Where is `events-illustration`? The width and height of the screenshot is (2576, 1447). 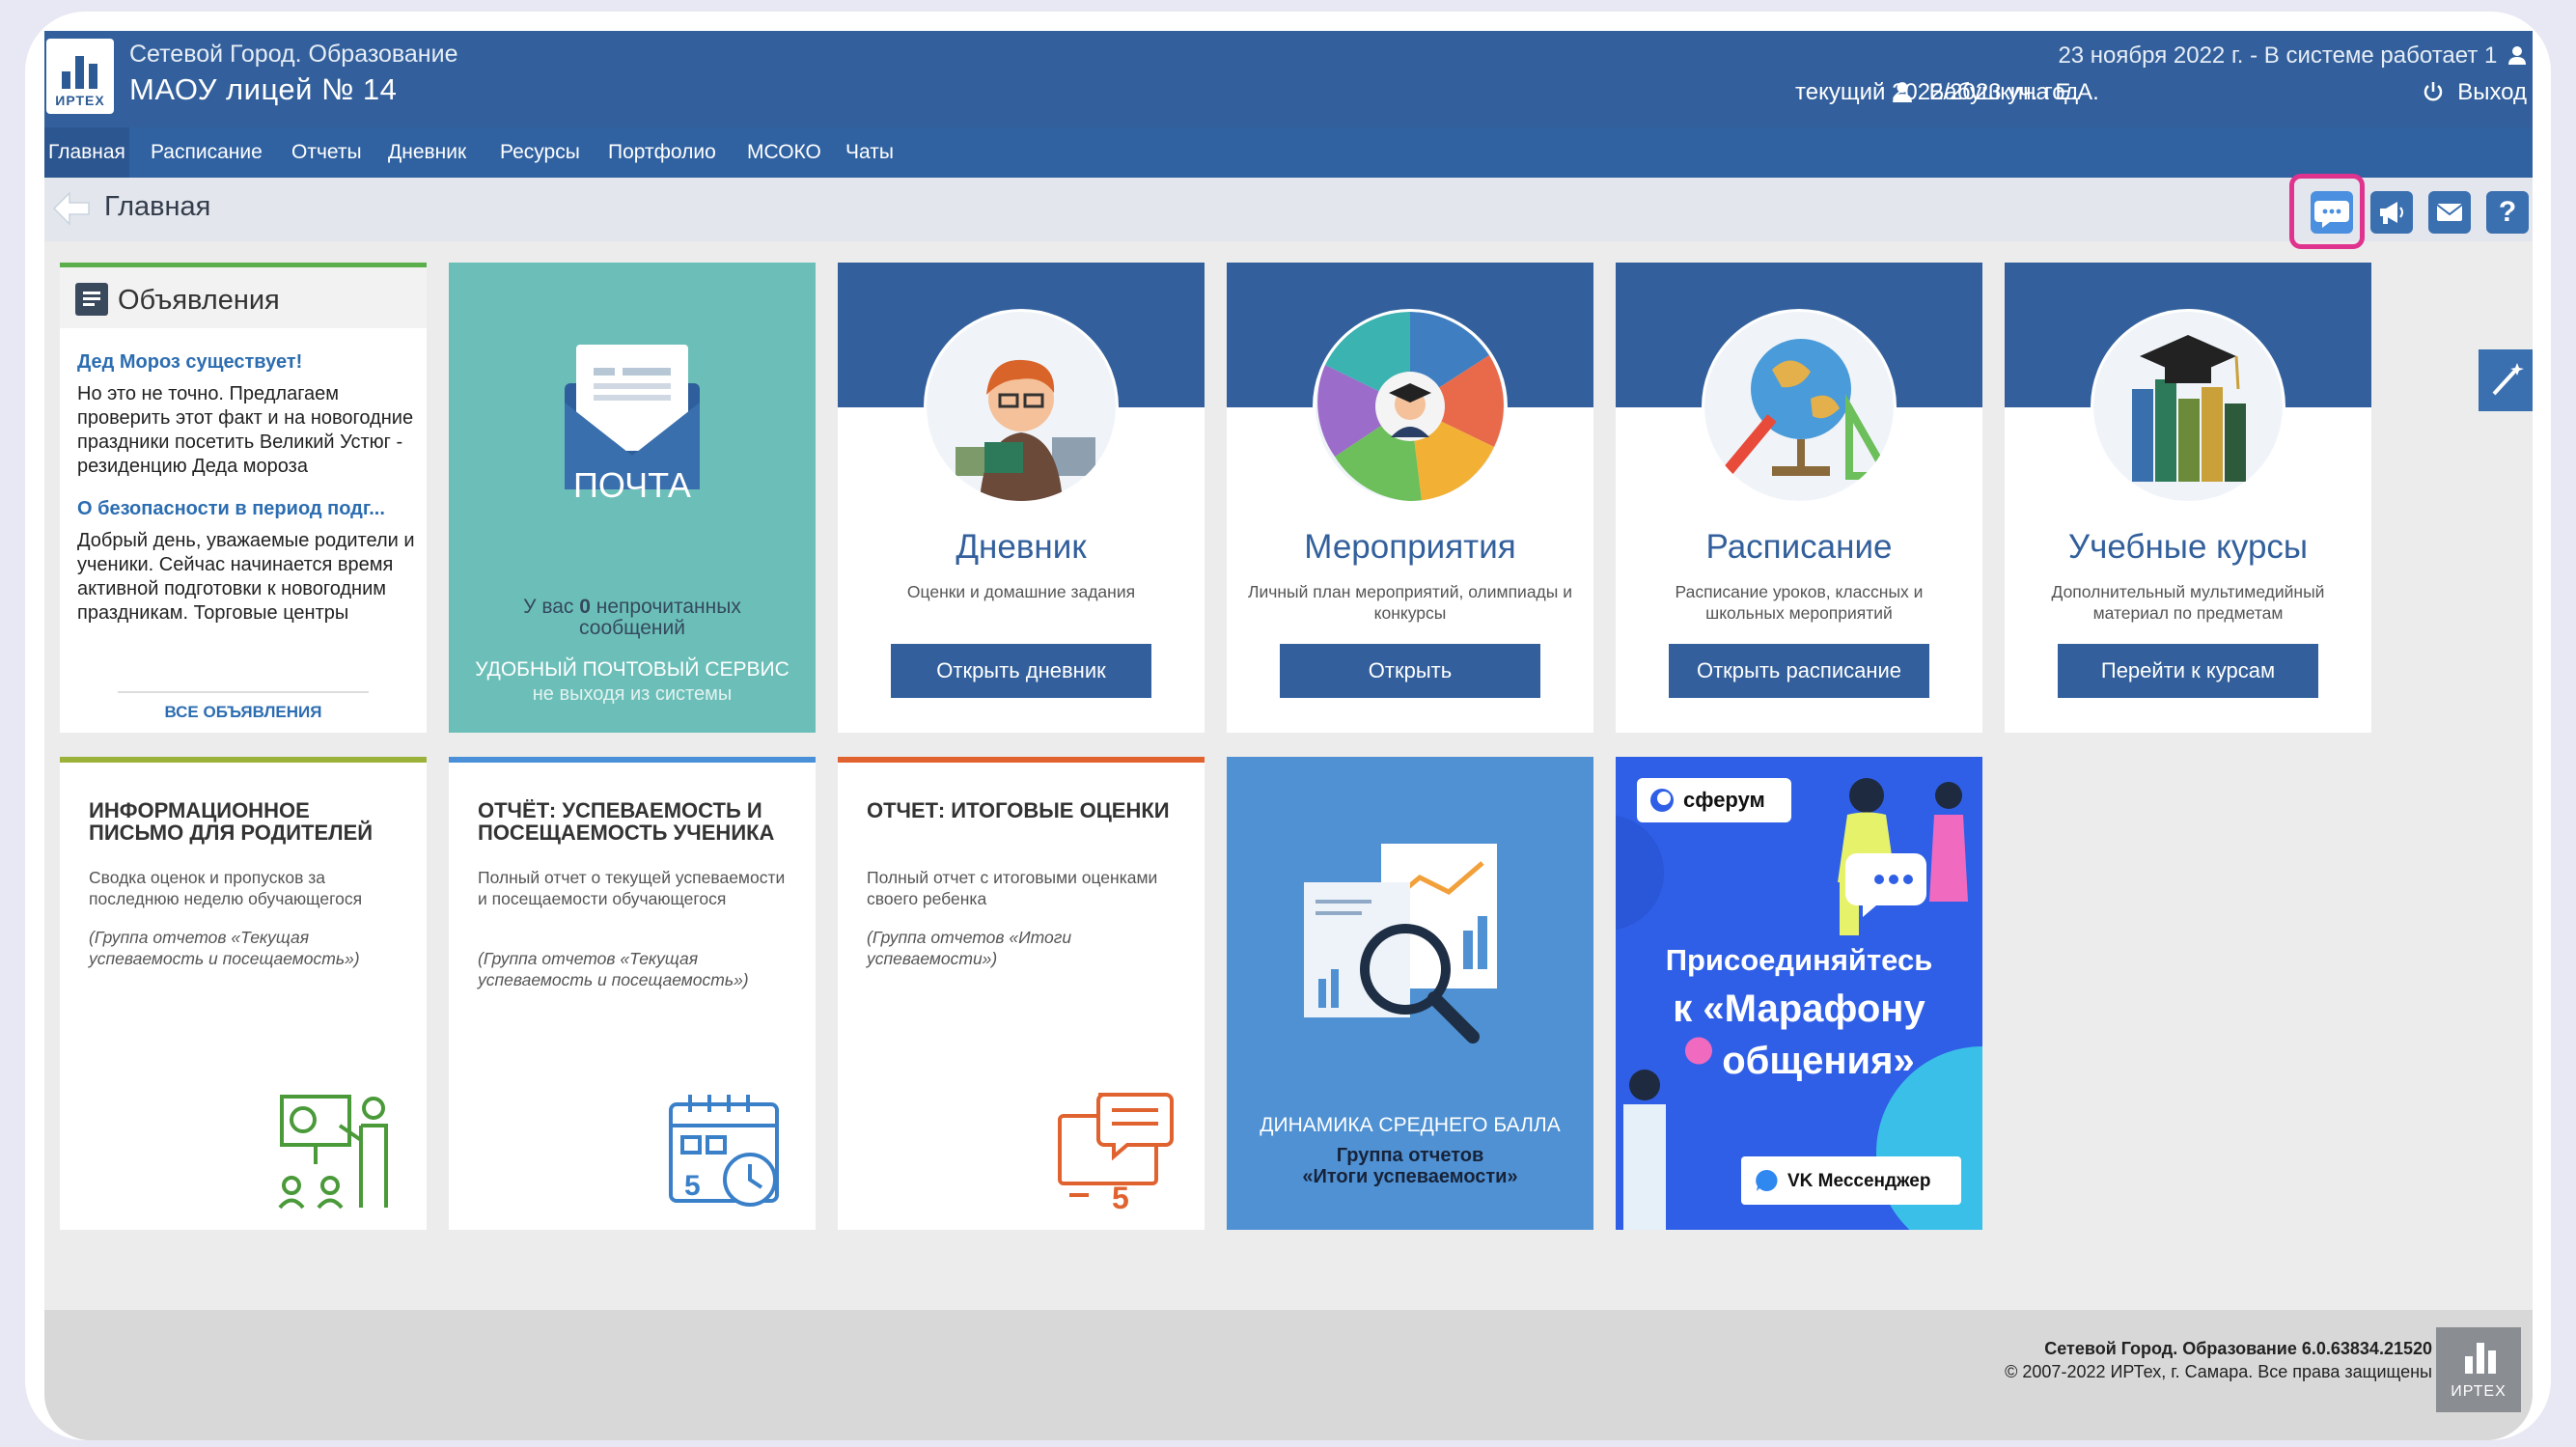
events-illustration is located at coordinates (1410, 407).